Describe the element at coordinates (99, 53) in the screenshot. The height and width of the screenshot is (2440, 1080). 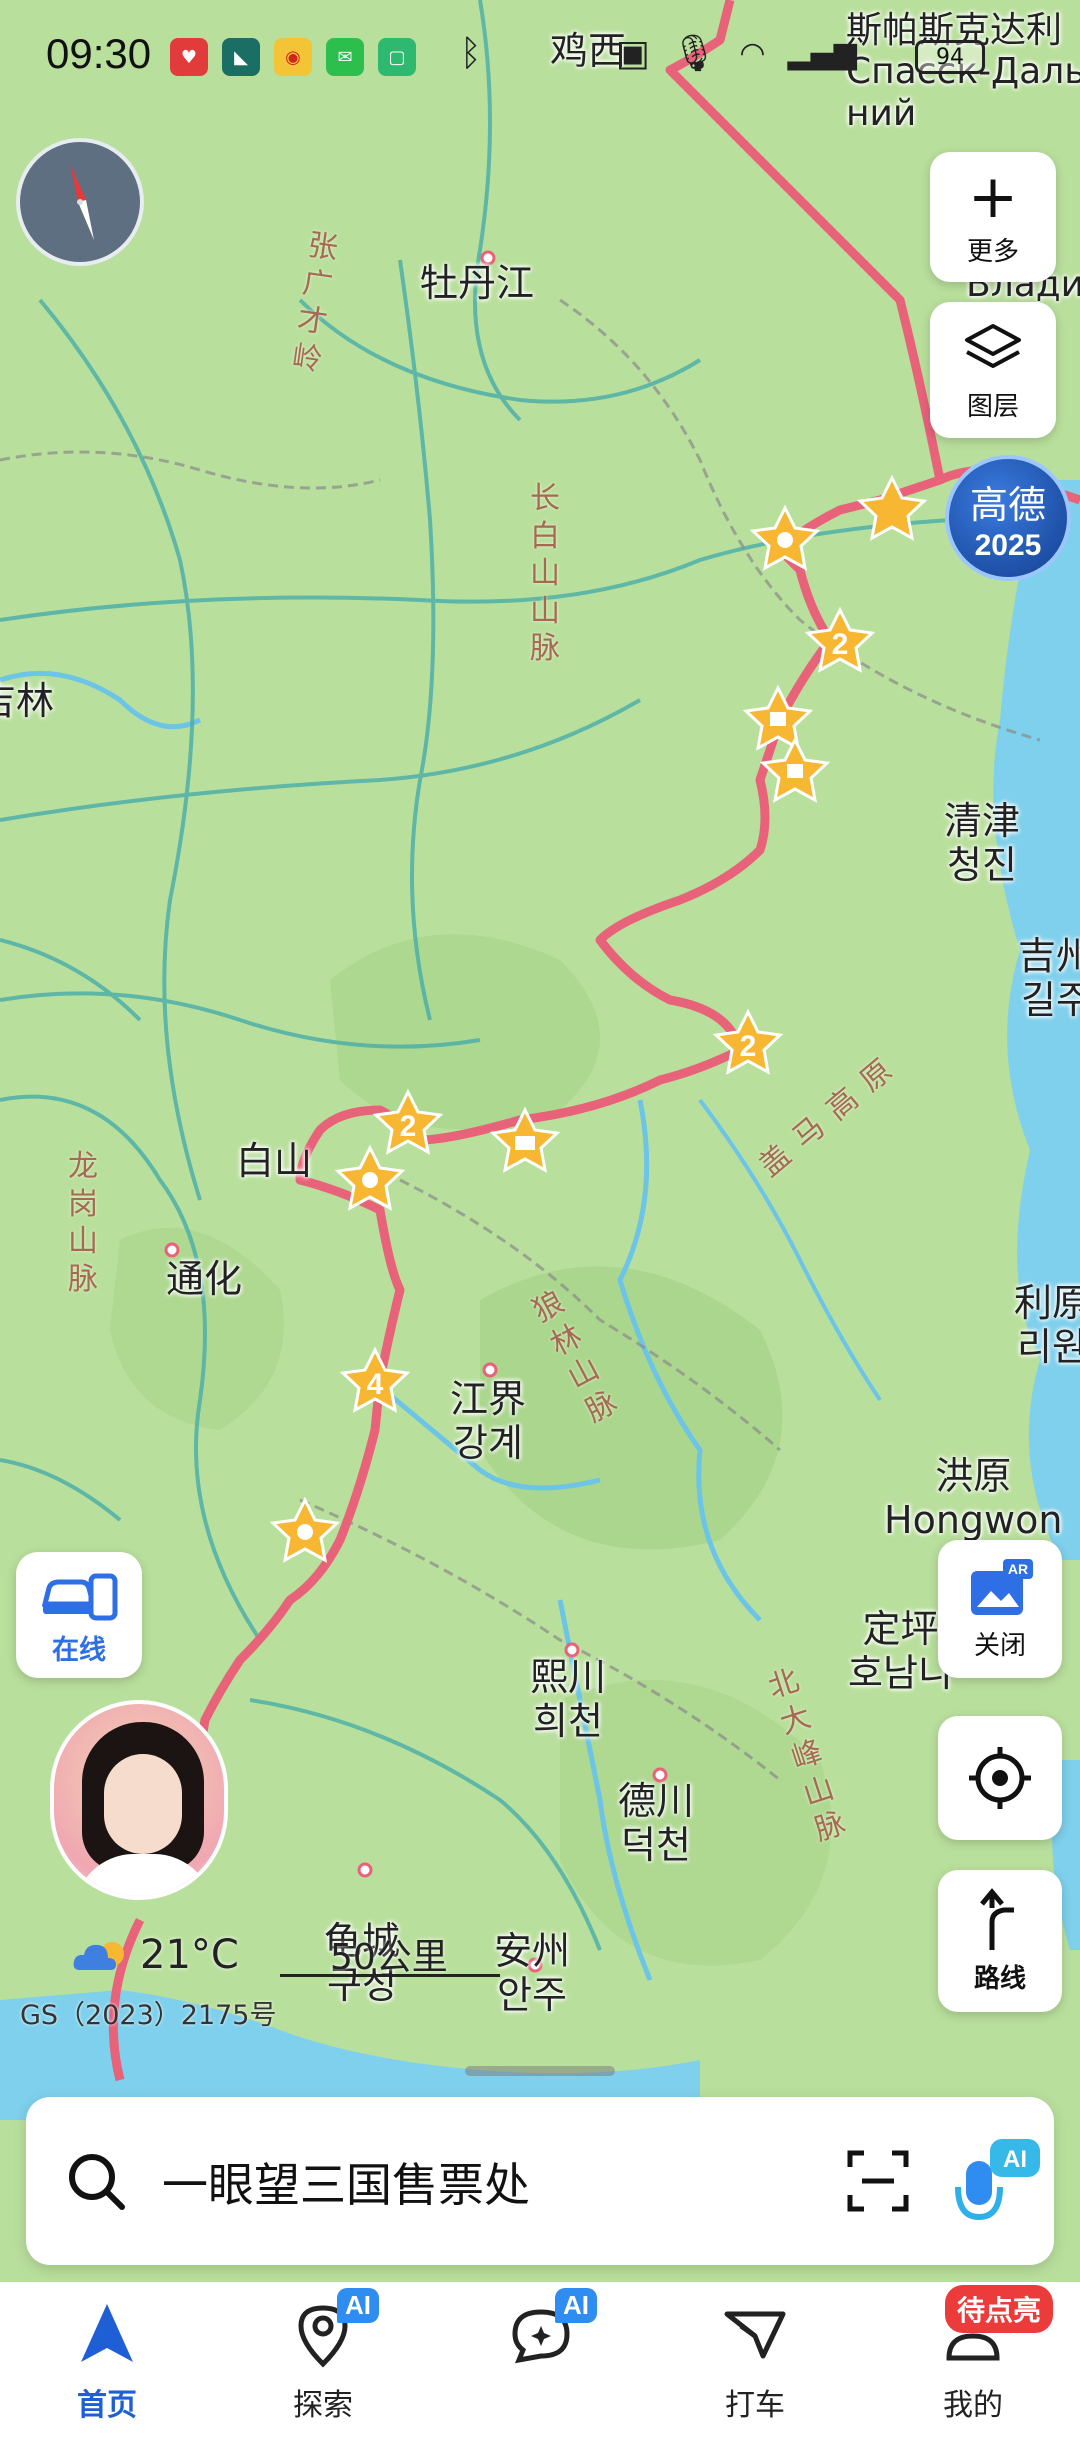
I see `status-time: 09:30` at that location.